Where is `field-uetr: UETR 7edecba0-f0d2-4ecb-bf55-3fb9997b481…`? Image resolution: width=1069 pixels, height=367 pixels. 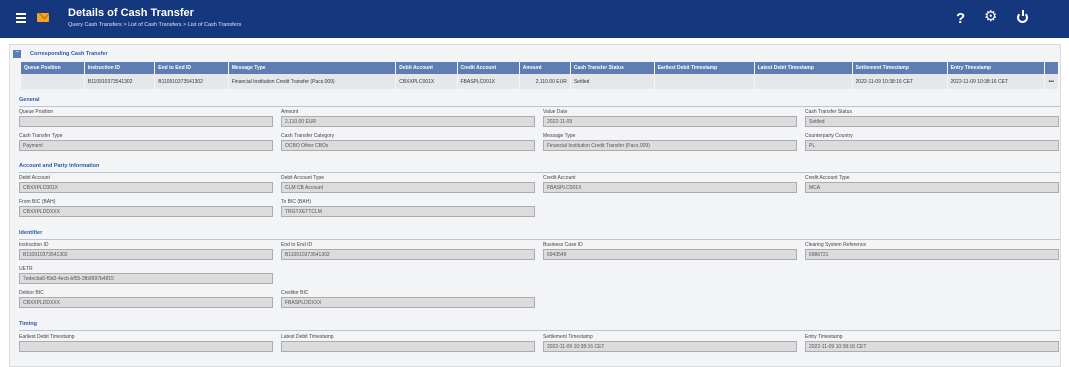 field-uetr: UETR 7edecba0-f0d2-4ecb-bf55-3fb9997b481… is located at coordinates (150, 275).